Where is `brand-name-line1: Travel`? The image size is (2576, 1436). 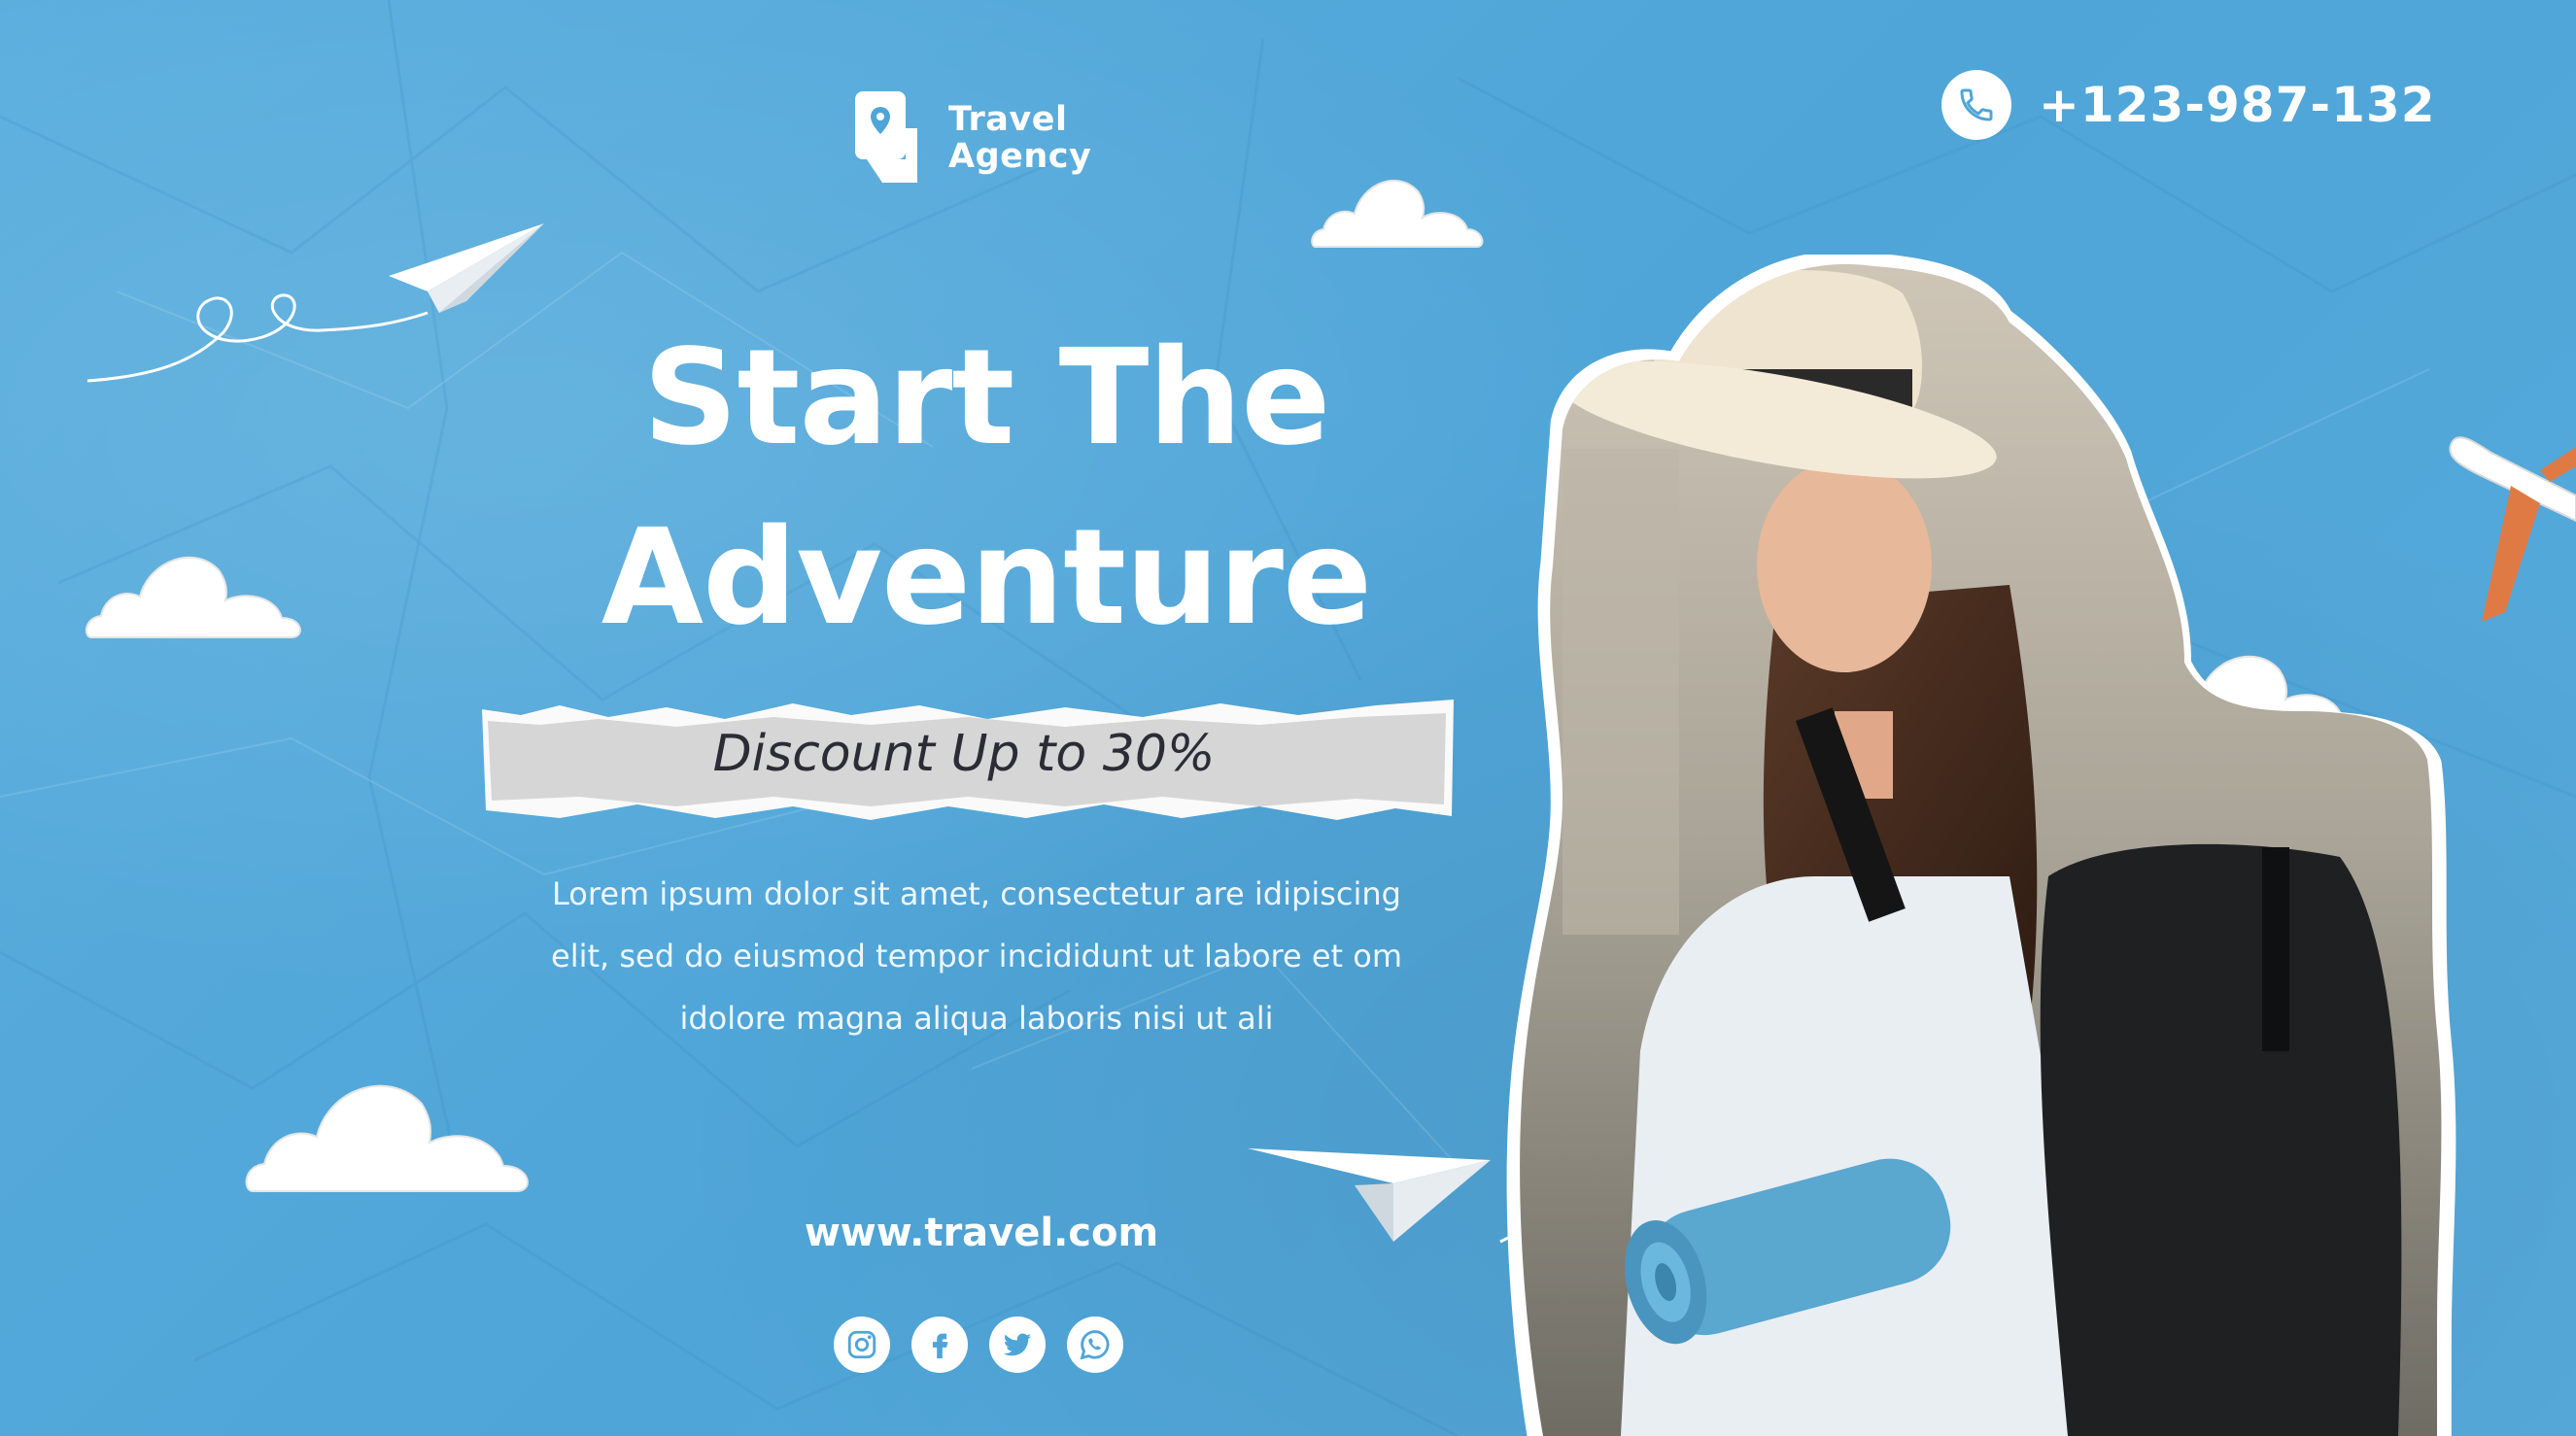 brand-name-line1: Travel is located at coordinates (1008, 119).